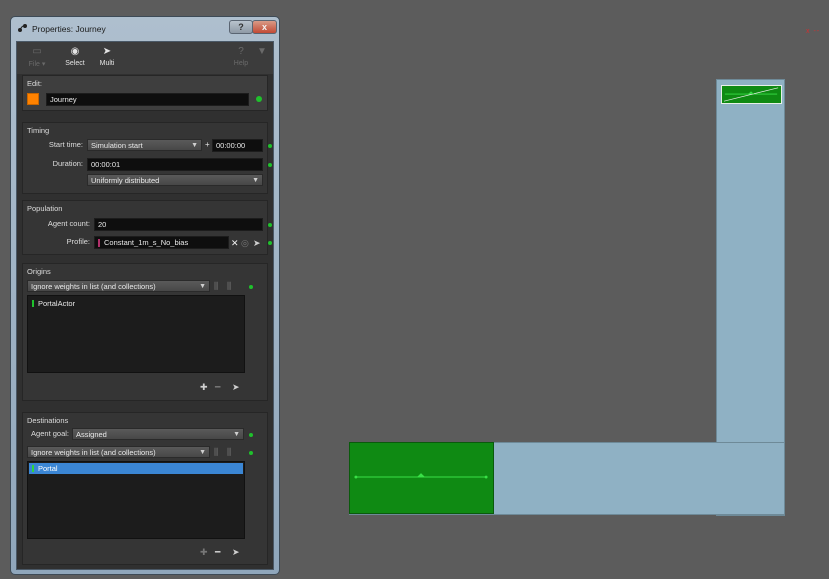  Describe the element at coordinates (241, 27) in the screenshot. I see `window-help-button: ?` at that location.